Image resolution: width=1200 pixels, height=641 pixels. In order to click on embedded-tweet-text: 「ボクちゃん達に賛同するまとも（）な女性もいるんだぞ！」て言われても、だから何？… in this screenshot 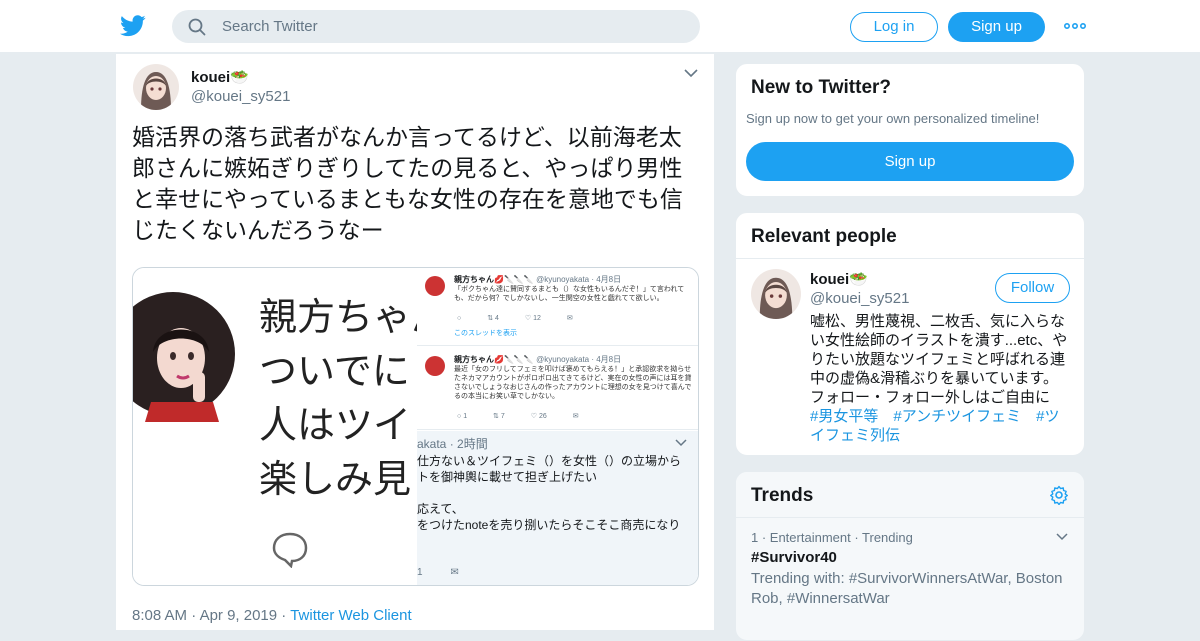, I will do `click(569, 294)`.